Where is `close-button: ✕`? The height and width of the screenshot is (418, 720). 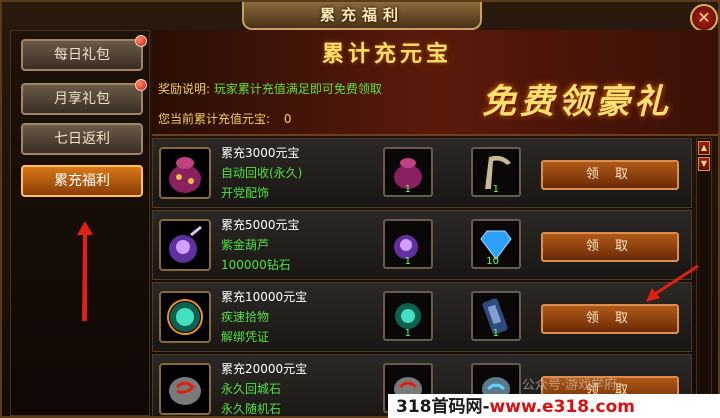
close-button: ✕ is located at coordinates (704, 18).